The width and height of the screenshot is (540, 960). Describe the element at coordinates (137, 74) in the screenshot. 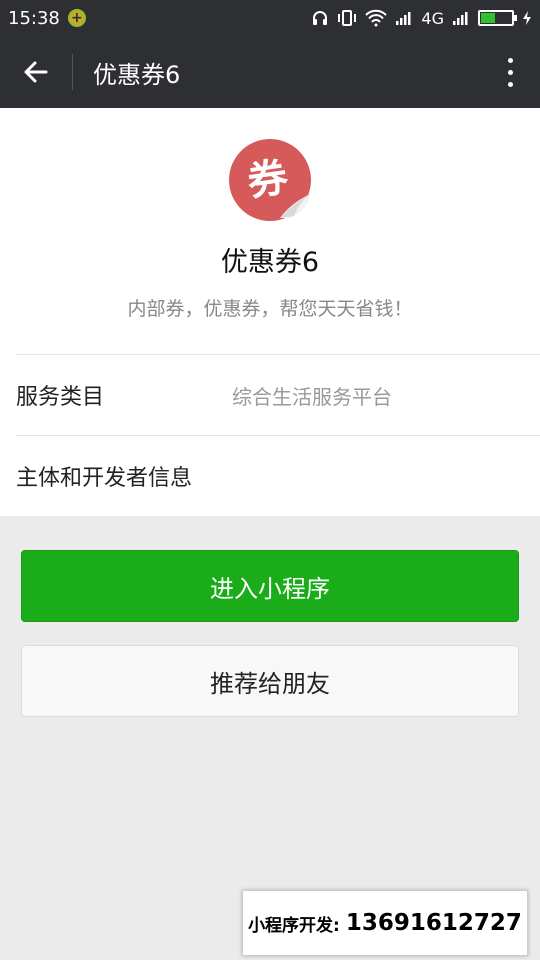

I see `page-title: 优惠券6` at that location.